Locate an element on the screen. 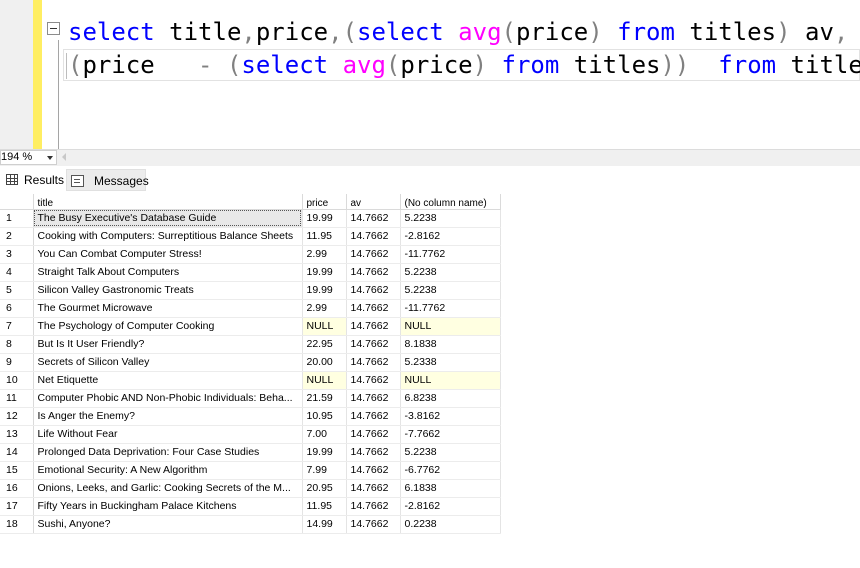 This screenshot has width=860, height=568. cell-no-column-name: -7.7662 is located at coordinates (450, 434).